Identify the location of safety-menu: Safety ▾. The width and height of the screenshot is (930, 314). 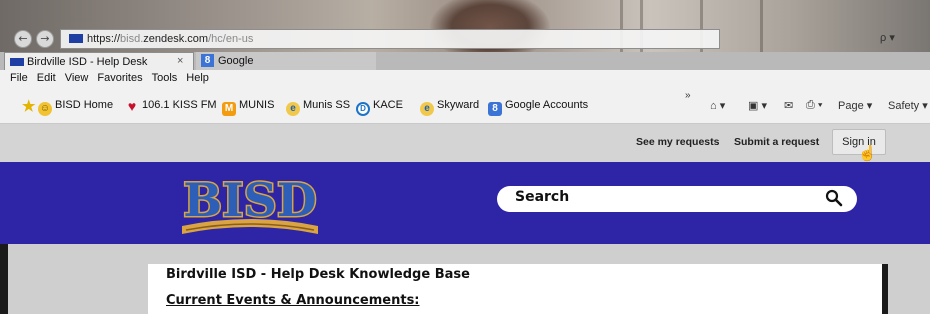
(908, 105).